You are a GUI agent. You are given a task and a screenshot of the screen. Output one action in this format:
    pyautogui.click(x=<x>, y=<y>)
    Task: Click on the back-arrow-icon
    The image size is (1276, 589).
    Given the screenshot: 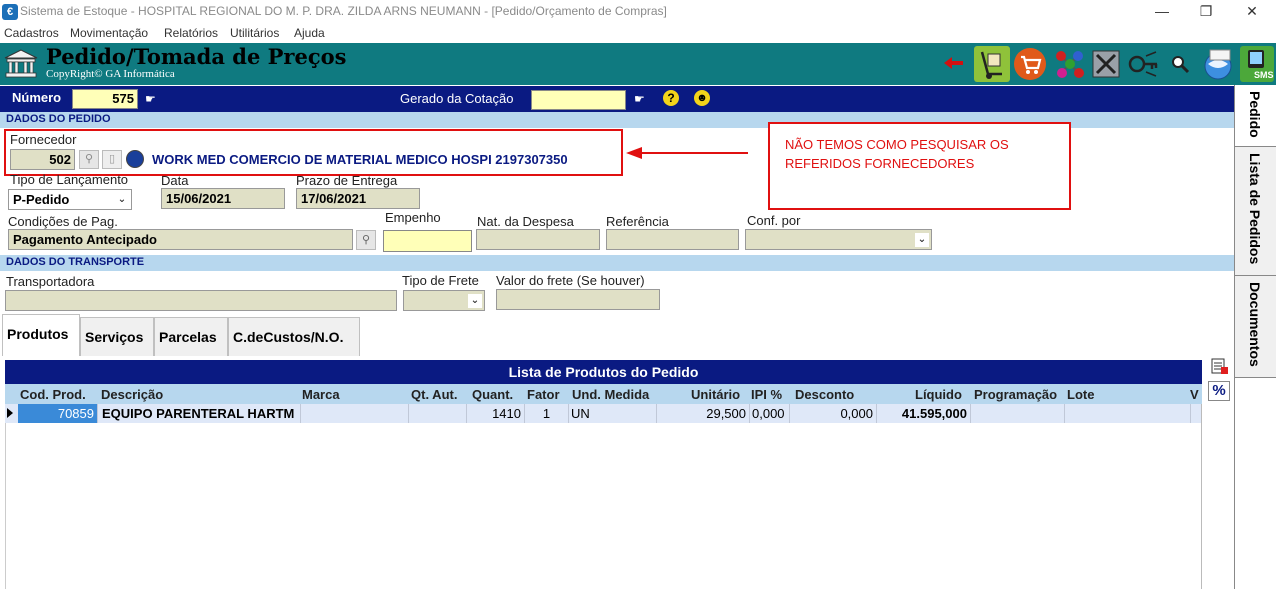 What is the action you would take?
    pyautogui.click(x=954, y=63)
    